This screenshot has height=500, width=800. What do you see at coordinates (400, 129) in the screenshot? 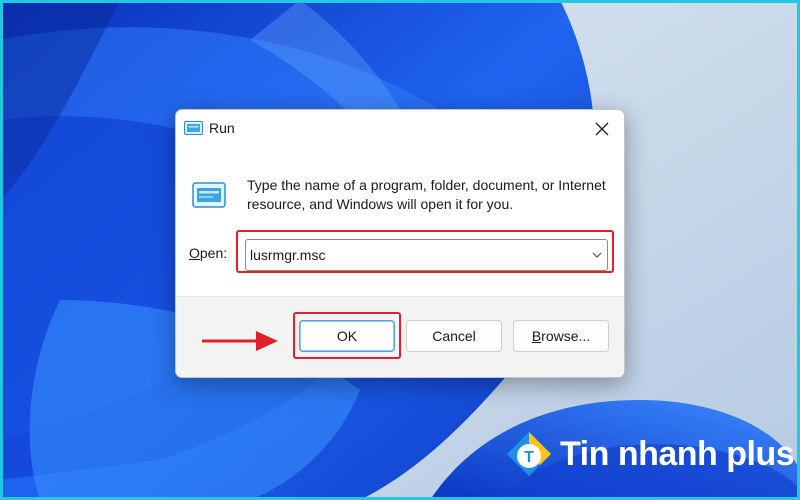
I see `title-bar: Run` at bounding box center [400, 129].